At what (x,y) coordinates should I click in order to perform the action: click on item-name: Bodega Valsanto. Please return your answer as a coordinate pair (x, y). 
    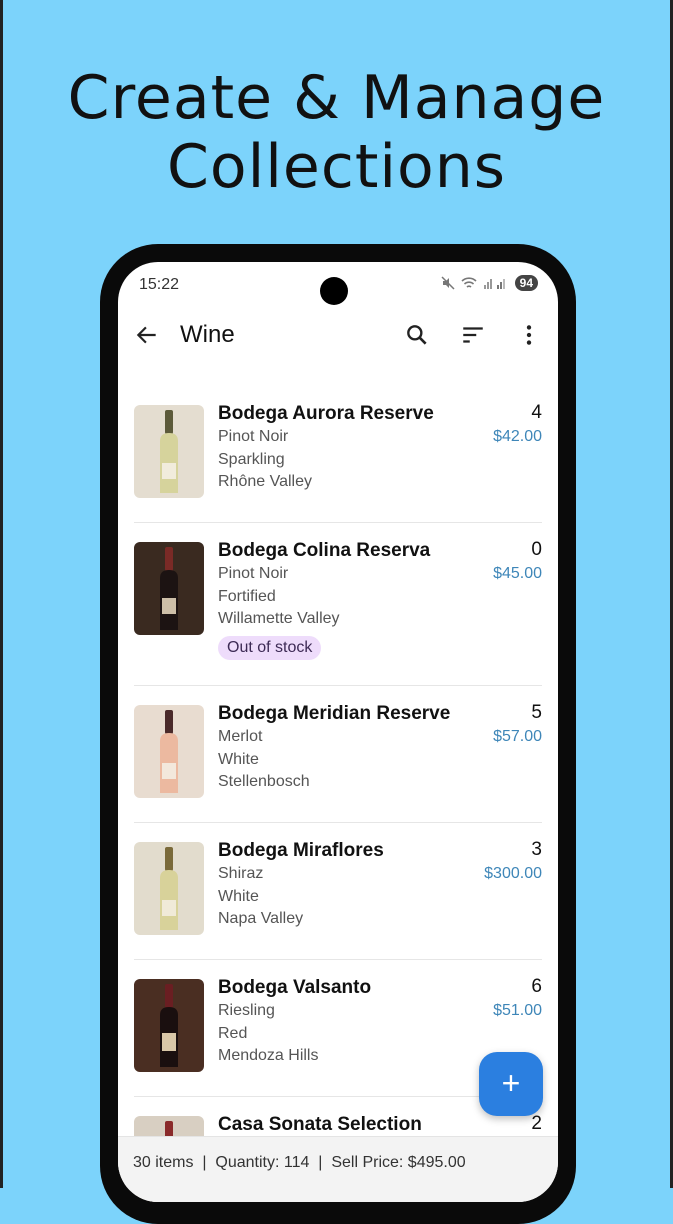
    Looking at the image, I should click on (295, 987).